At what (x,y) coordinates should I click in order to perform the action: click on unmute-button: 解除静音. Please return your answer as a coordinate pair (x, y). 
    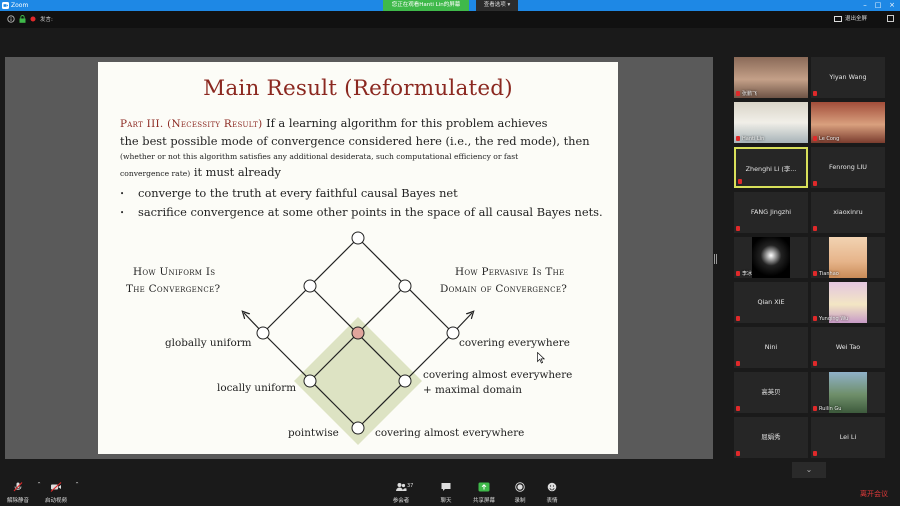
    Looking at the image, I should click on (18, 493).